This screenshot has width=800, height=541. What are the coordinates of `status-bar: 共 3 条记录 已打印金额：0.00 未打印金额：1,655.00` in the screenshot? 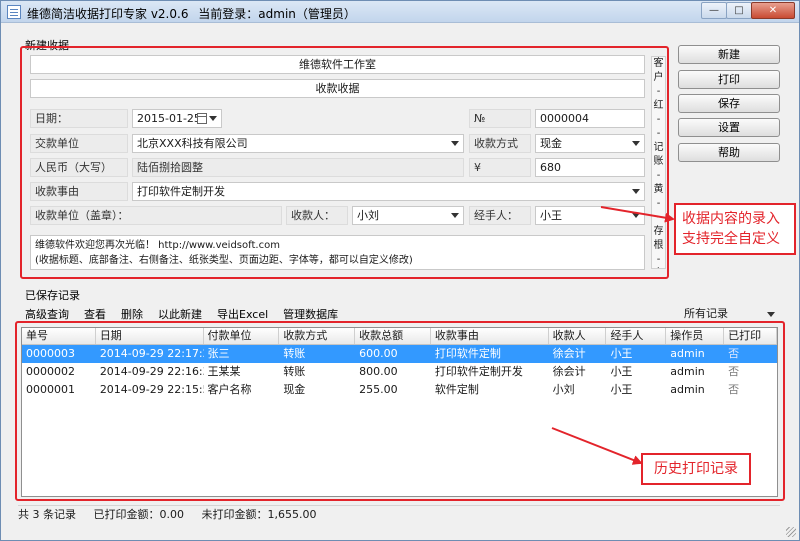 It's located at (399, 514).